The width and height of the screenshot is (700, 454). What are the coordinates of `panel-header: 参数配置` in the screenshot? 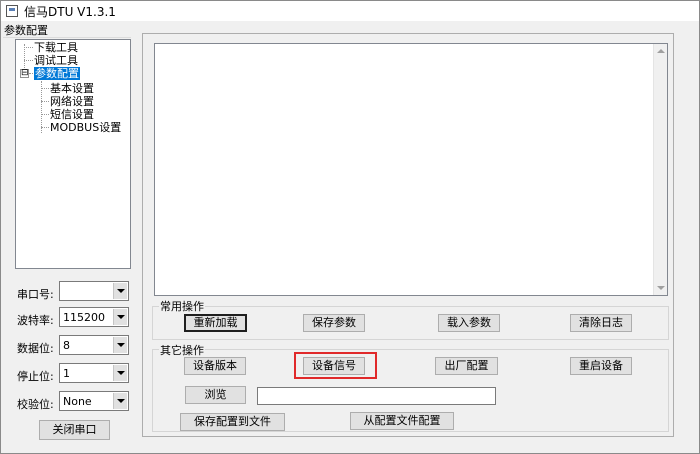 It's located at (67, 30).